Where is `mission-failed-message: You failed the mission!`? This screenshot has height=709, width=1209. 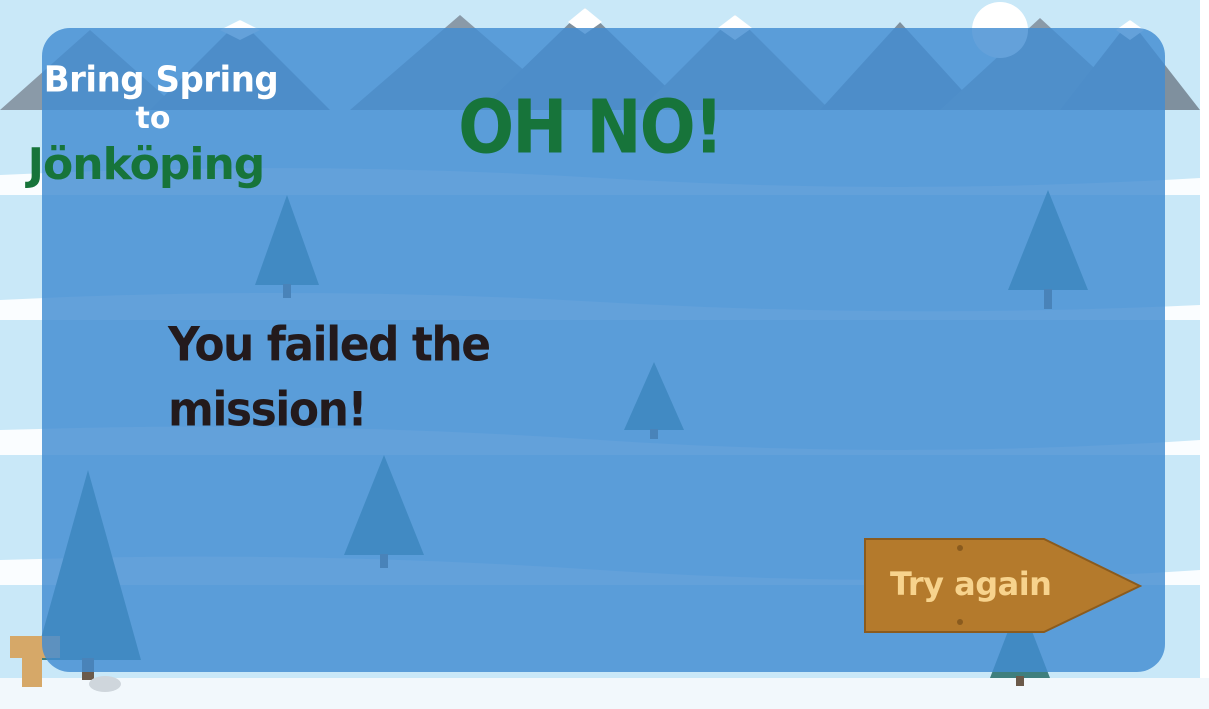
mission-failed-message: You failed the mission! is located at coordinates (329, 377).